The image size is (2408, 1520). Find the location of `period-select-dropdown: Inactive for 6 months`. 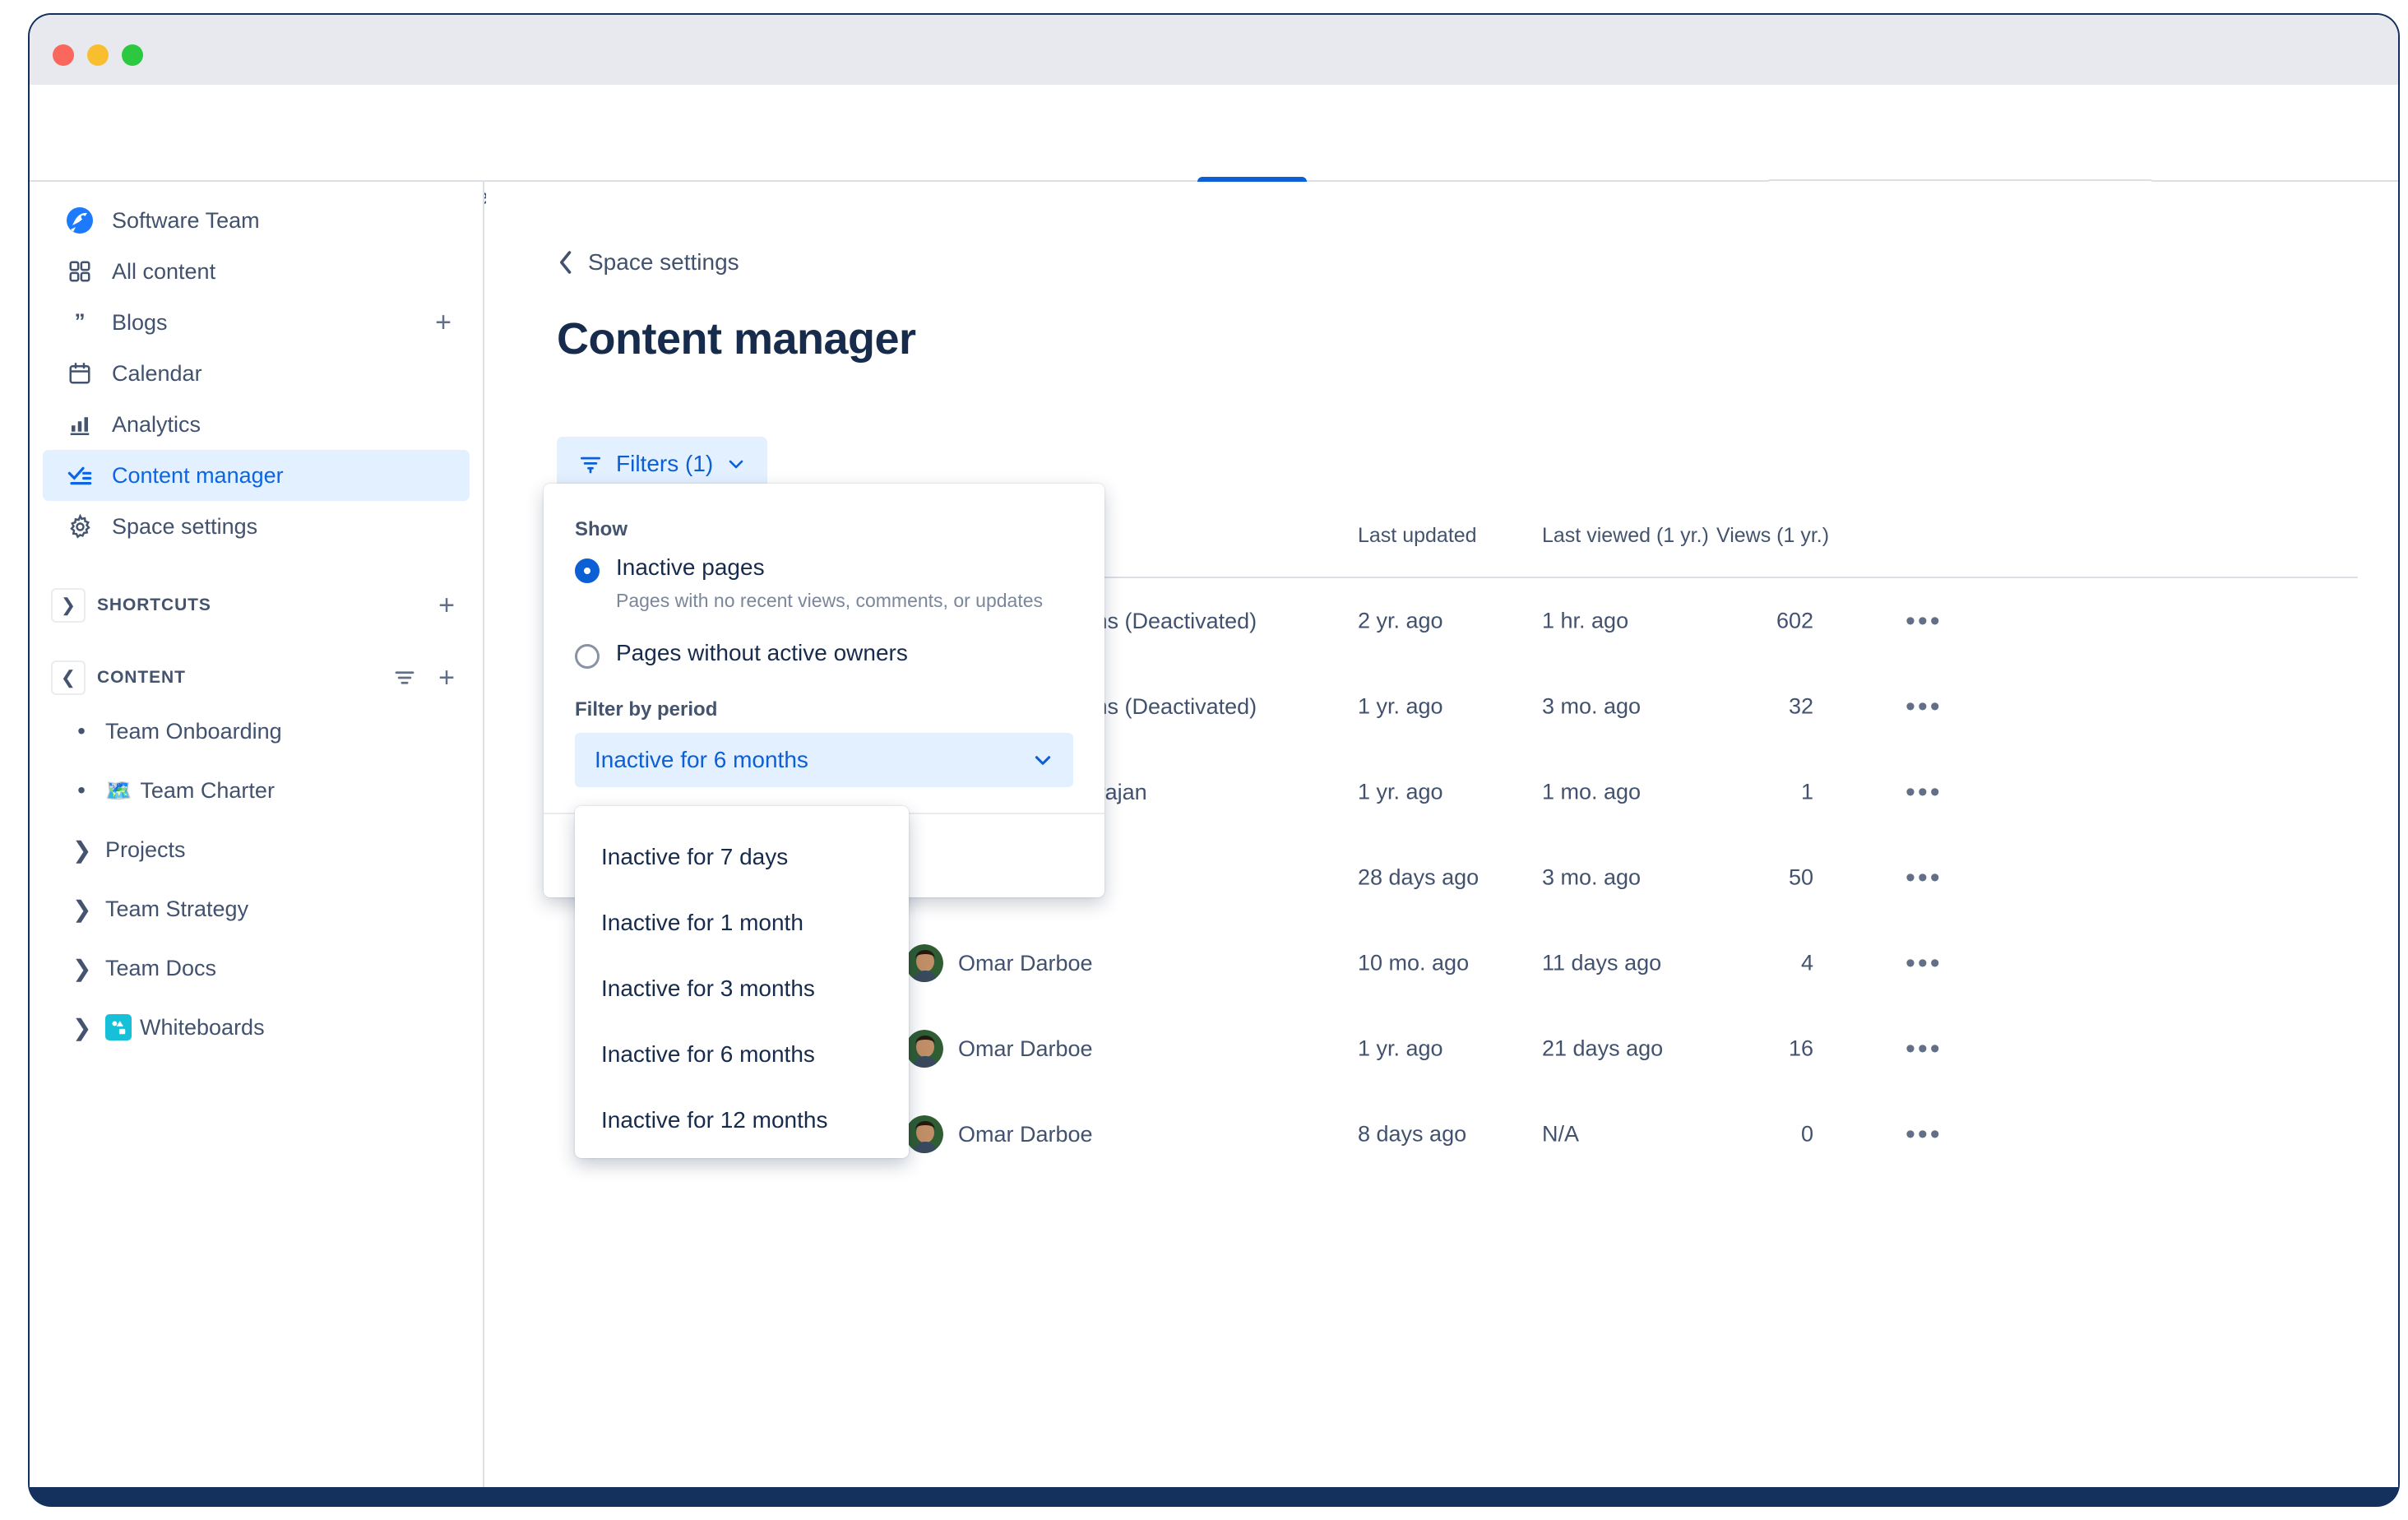

period-select-dropdown: Inactive for 6 months is located at coordinates (824, 760).